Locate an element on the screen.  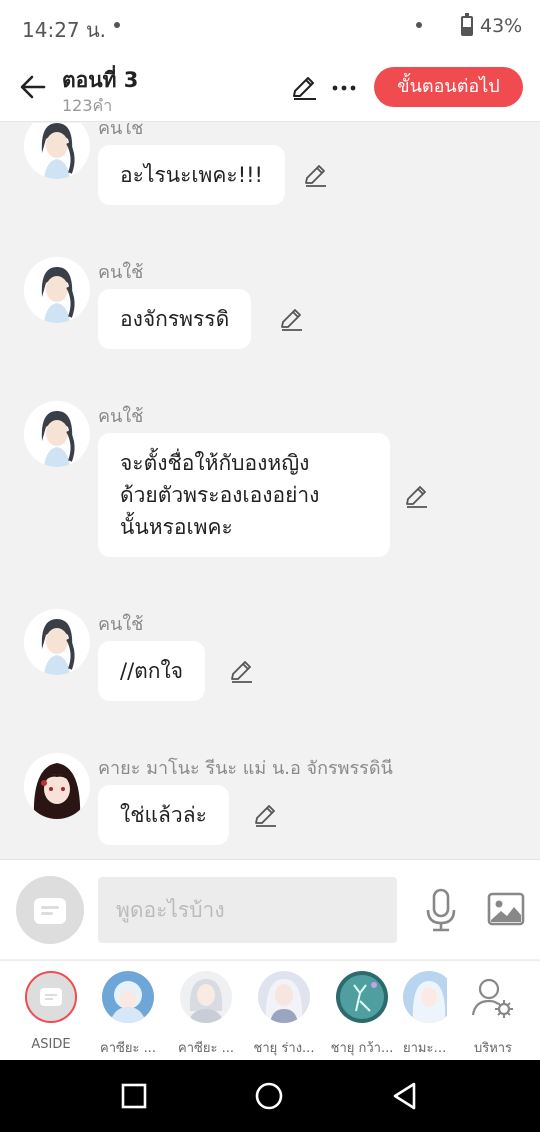
battery-icon is located at coordinates (467, 24).